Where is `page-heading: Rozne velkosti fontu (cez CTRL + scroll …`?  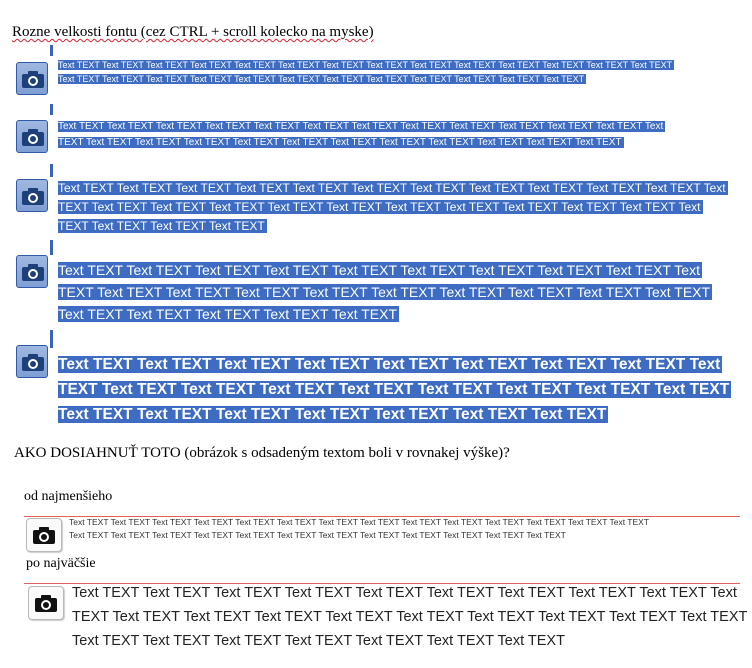
page-heading: Rozne velkosti fontu (cez CTRL + scroll … is located at coordinates (193, 32).